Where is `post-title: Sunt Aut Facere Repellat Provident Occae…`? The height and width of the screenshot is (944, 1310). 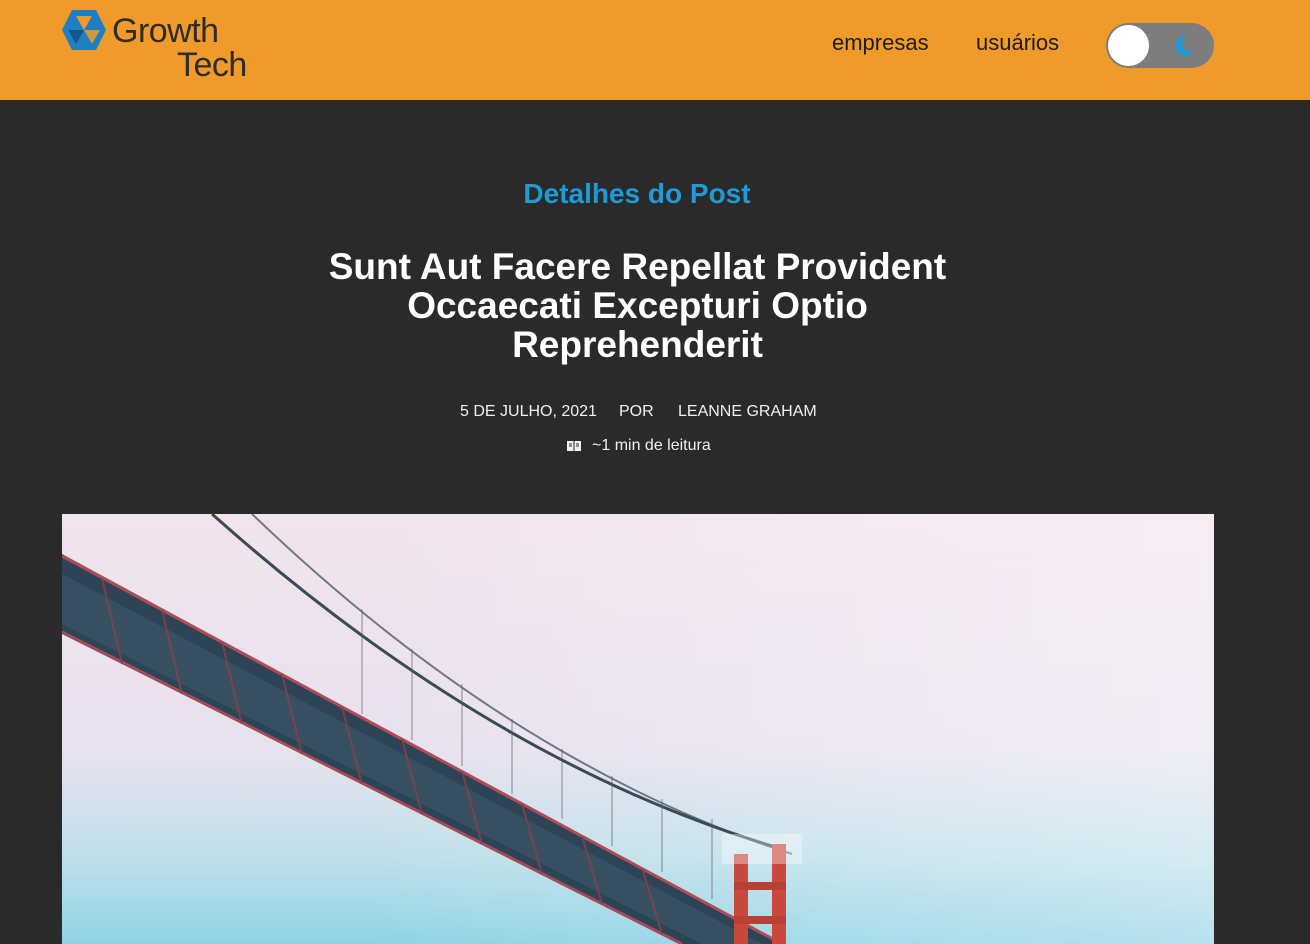 post-title: Sunt Aut Facere Repellat Provident Occae… is located at coordinates (637, 305).